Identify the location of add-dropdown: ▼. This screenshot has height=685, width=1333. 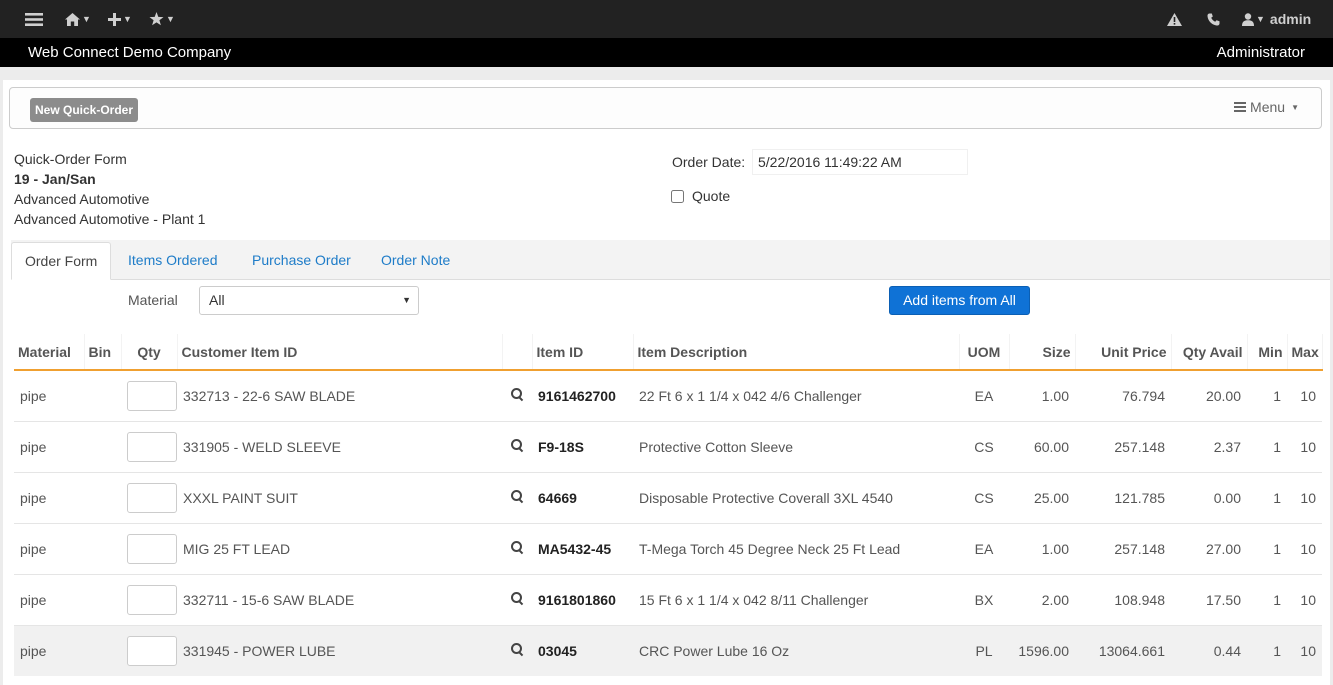
(120, 19).